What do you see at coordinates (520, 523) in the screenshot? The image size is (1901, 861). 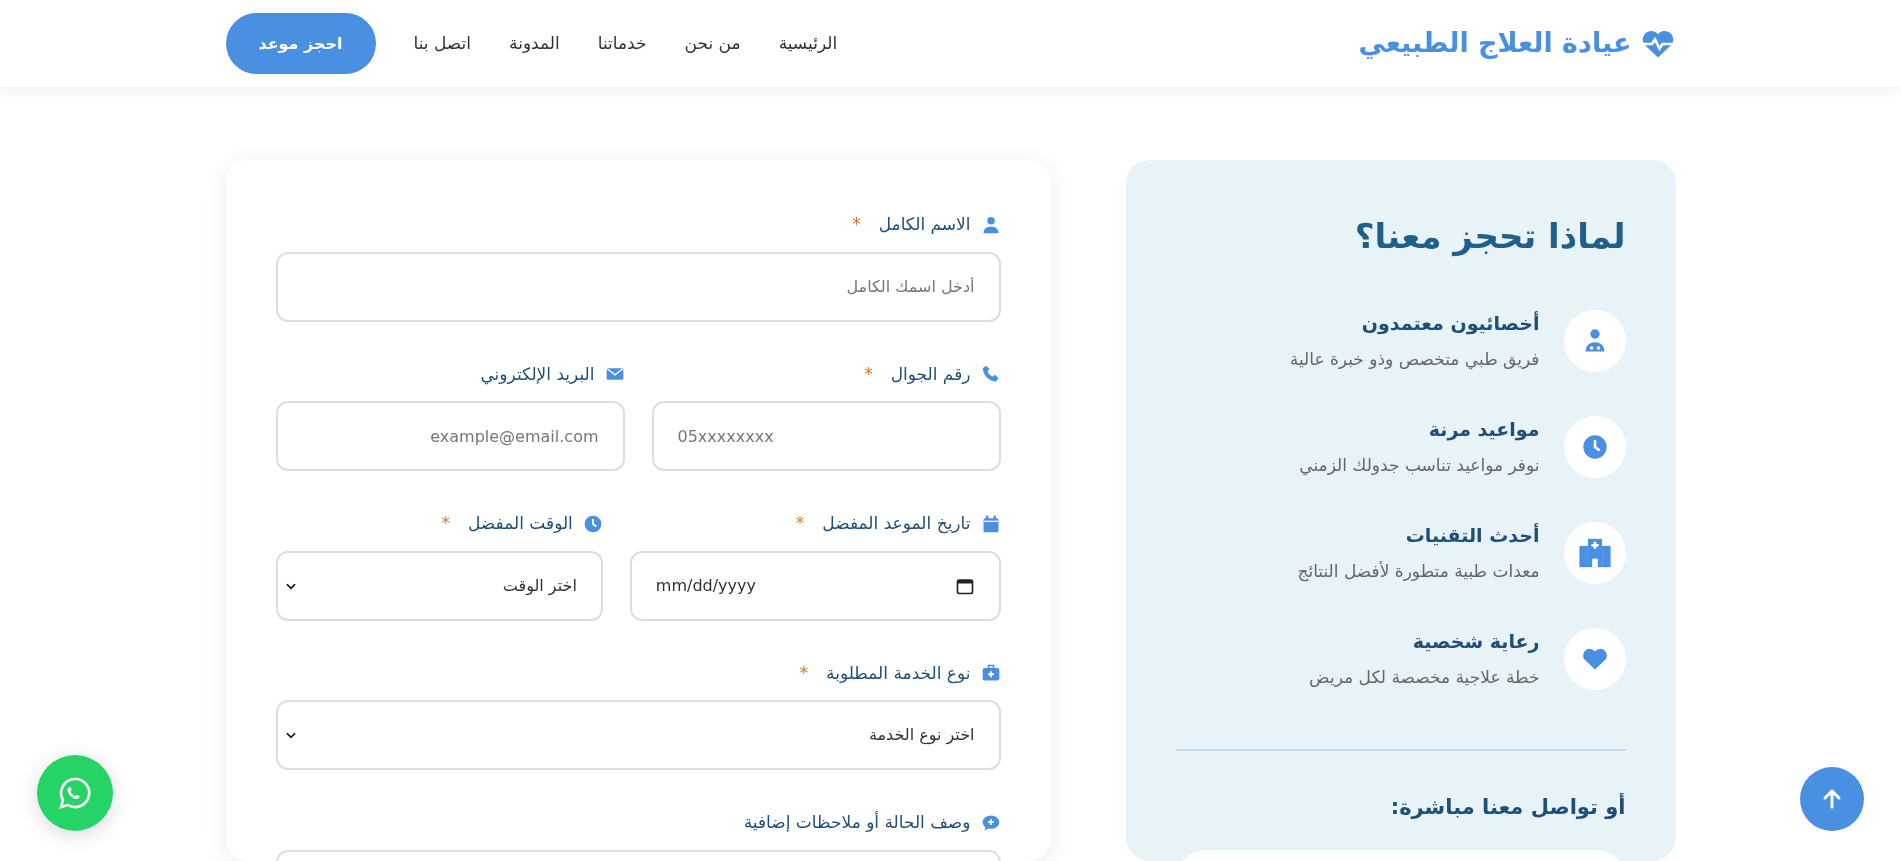 I see `field-label: الوقت المفضل` at bounding box center [520, 523].